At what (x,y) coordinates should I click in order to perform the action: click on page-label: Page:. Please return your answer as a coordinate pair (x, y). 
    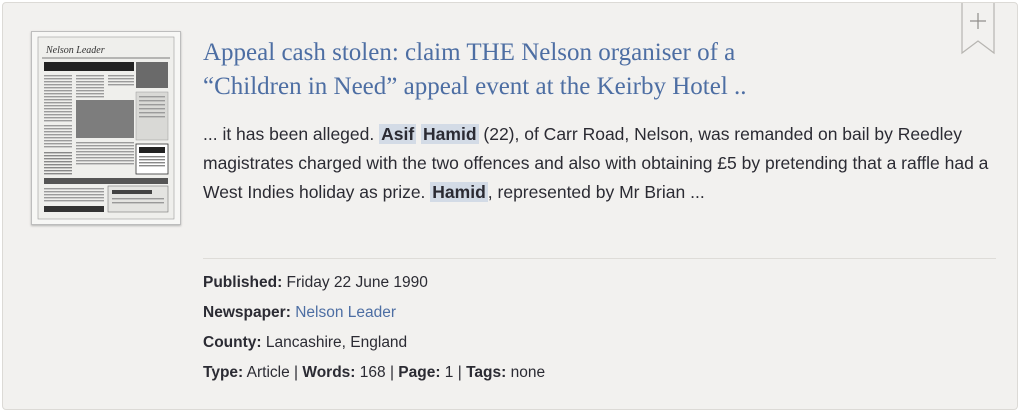
    Looking at the image, I should click on (419, 372).